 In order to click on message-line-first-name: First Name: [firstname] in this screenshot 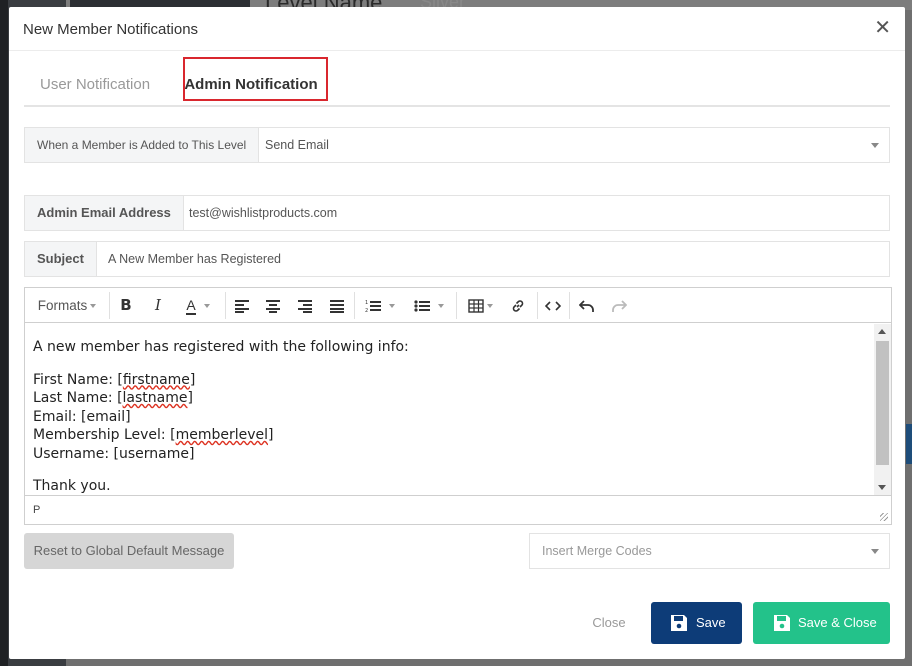, I will do `click(114, 379)`.